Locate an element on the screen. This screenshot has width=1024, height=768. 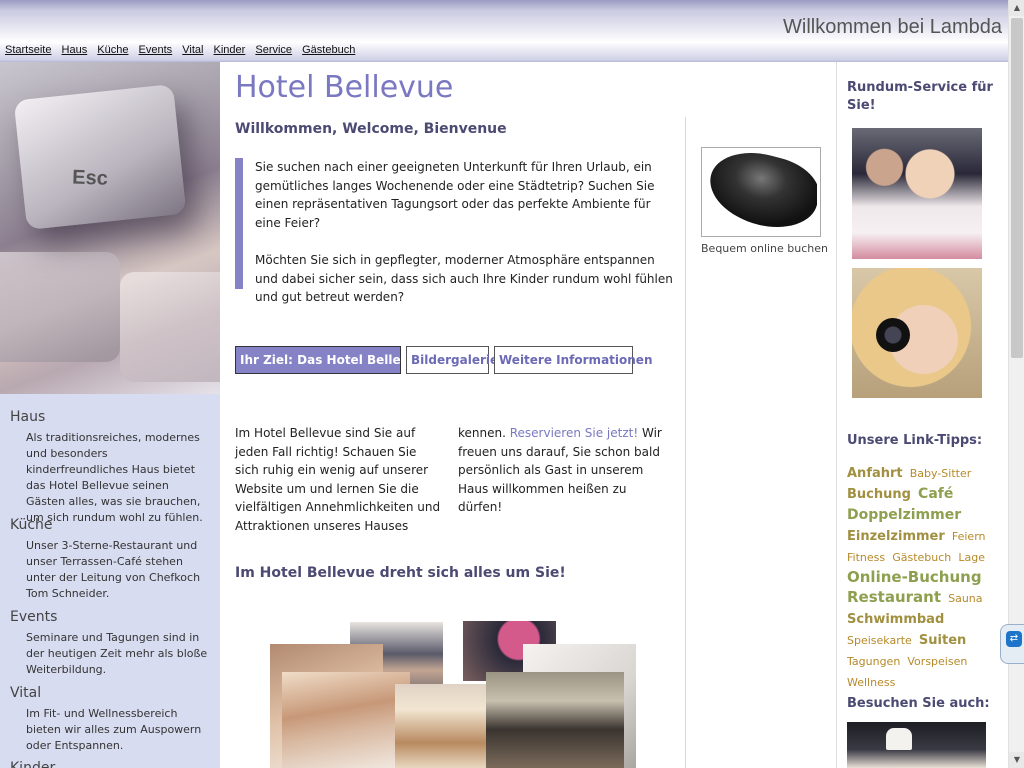
tag-link: Vorspeisen is located at coordinates (937, 661).